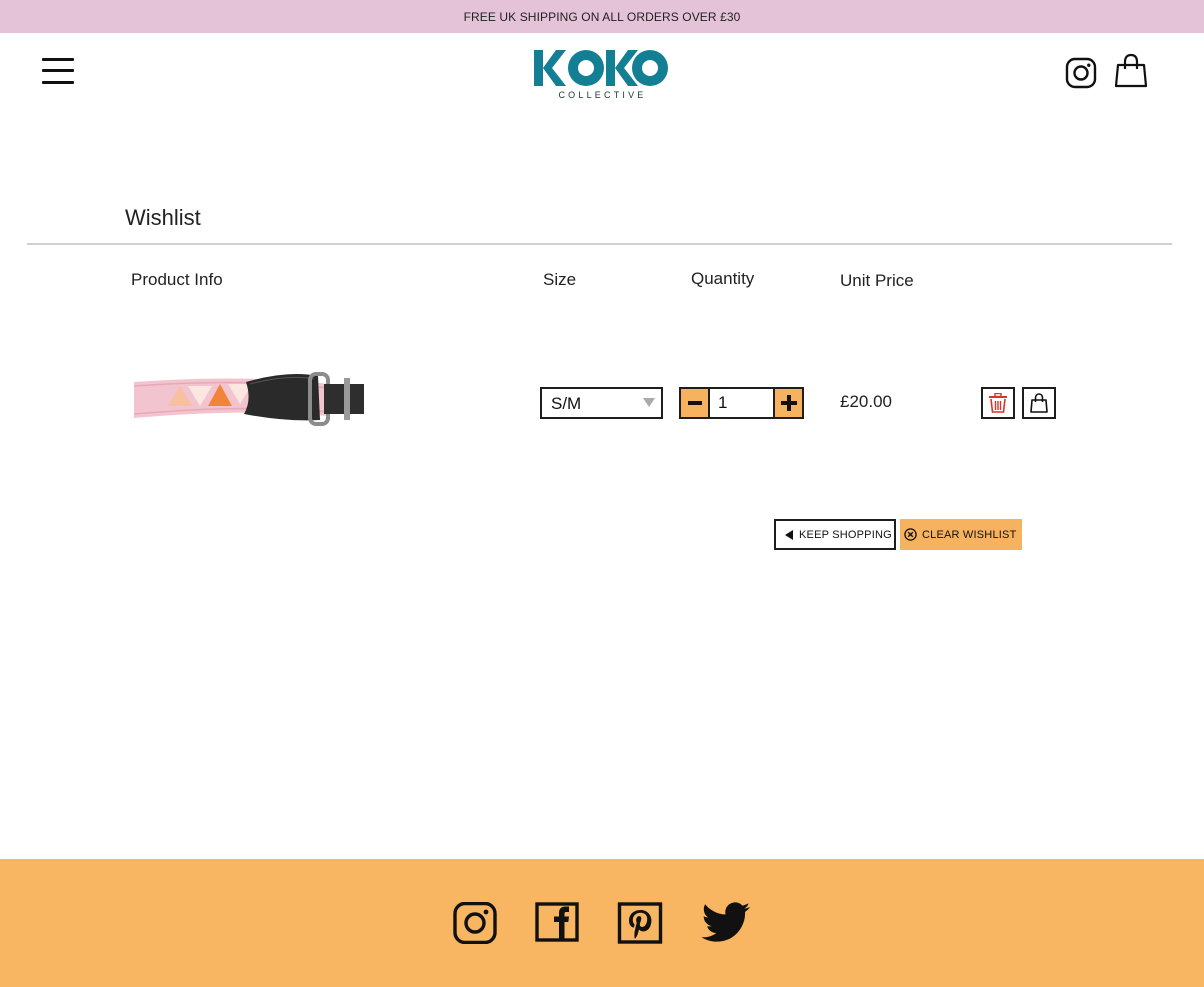 The height and width of the screenshot is (987, 1204). What do you see at coordinates (845, 534) in the screenshot?
I see `keep-shopping-label: KEEP SHOPPING` at bounding box center [845, 534].